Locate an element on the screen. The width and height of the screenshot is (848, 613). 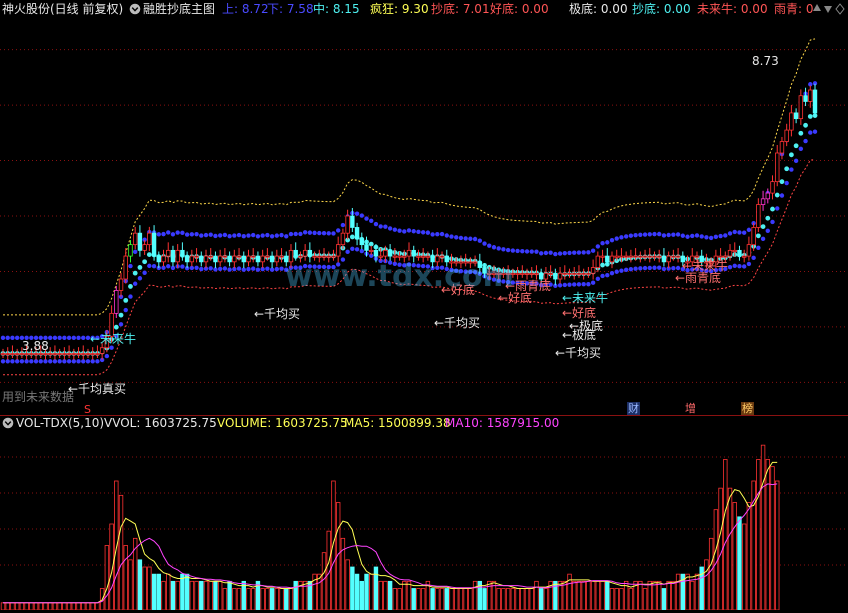
tag-zeng: 增 is located at coordinates (690, 408).